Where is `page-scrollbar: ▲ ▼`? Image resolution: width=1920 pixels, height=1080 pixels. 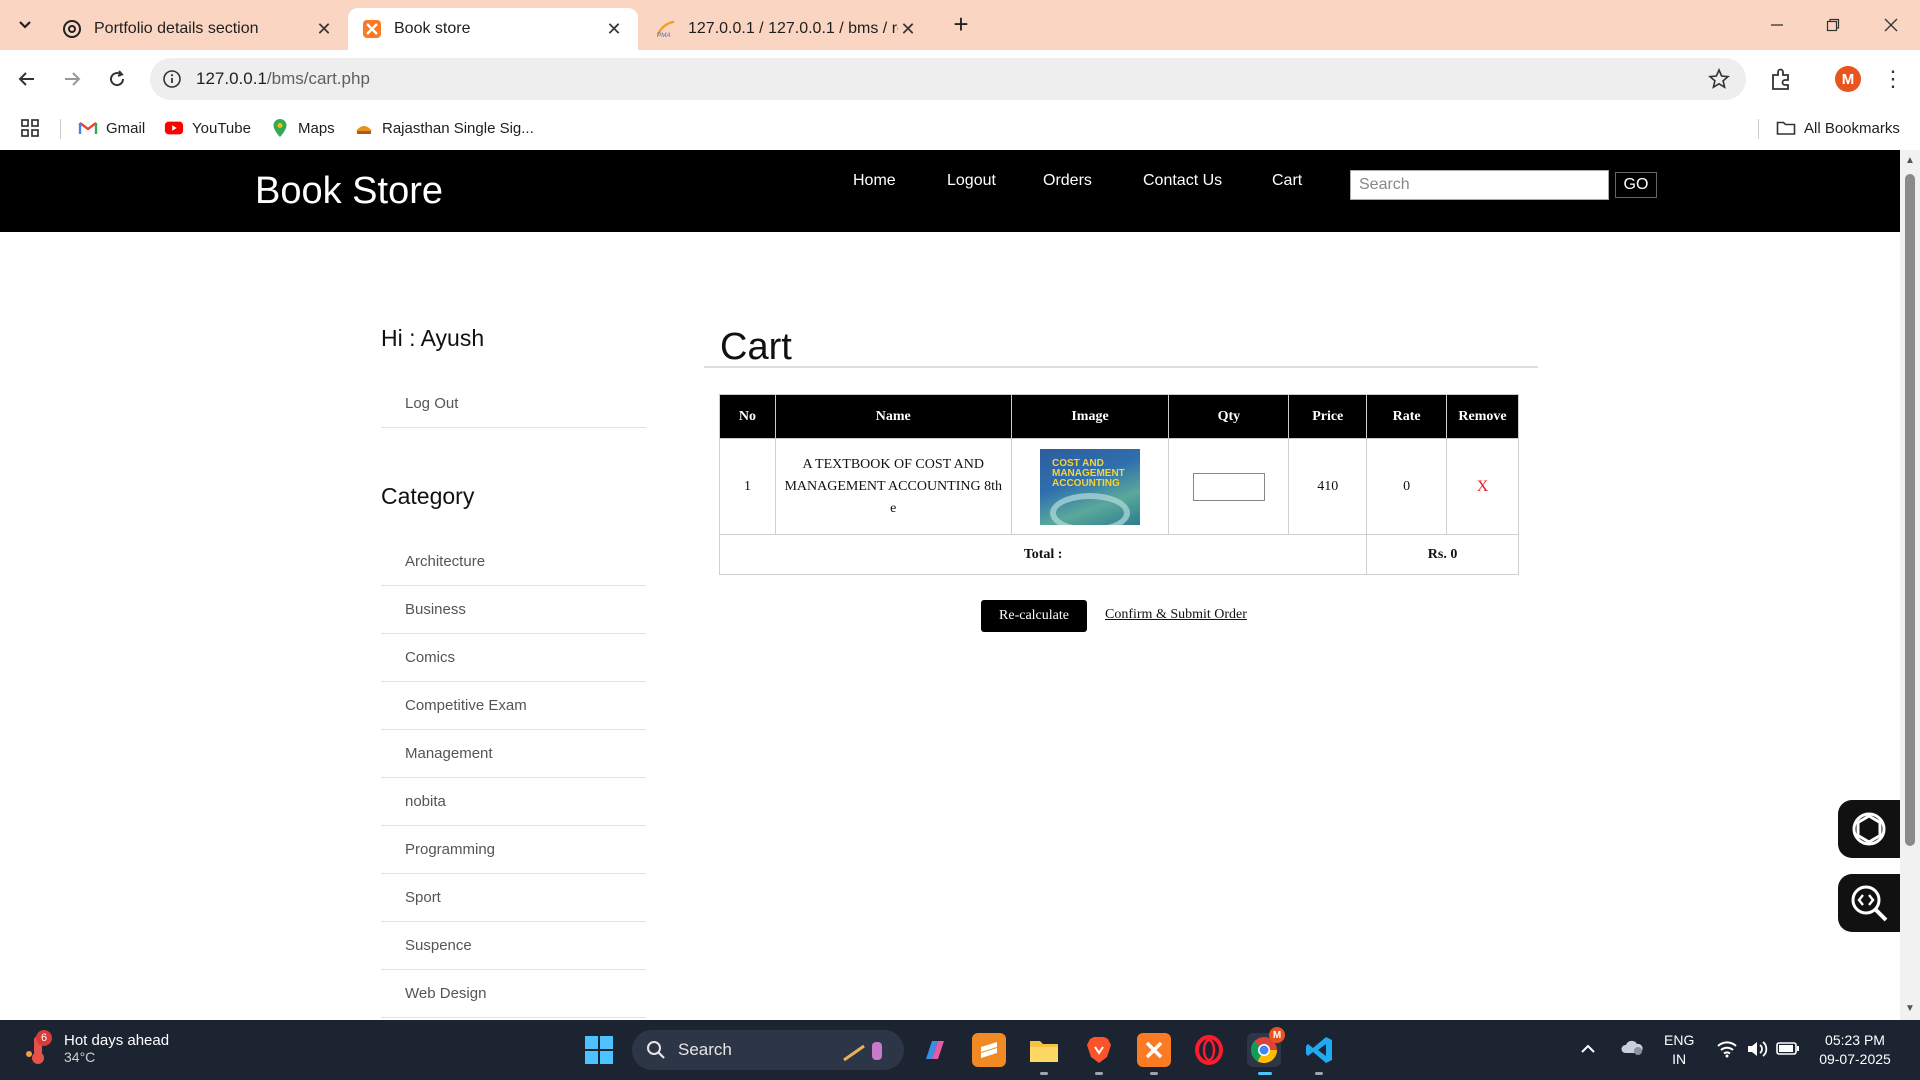
page-scrollbar: ▲ ▼ is located at coordinates (1910, 585).